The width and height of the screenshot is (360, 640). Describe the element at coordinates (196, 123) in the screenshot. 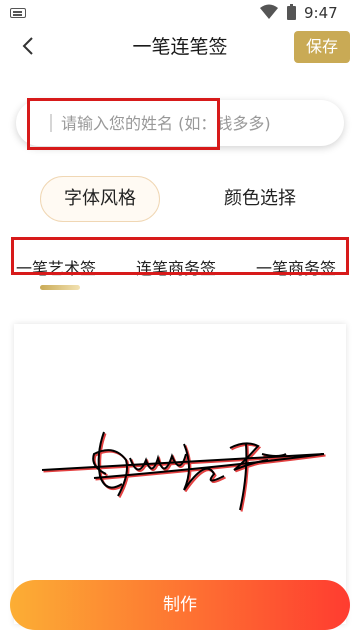

I see `name-input` at that location.